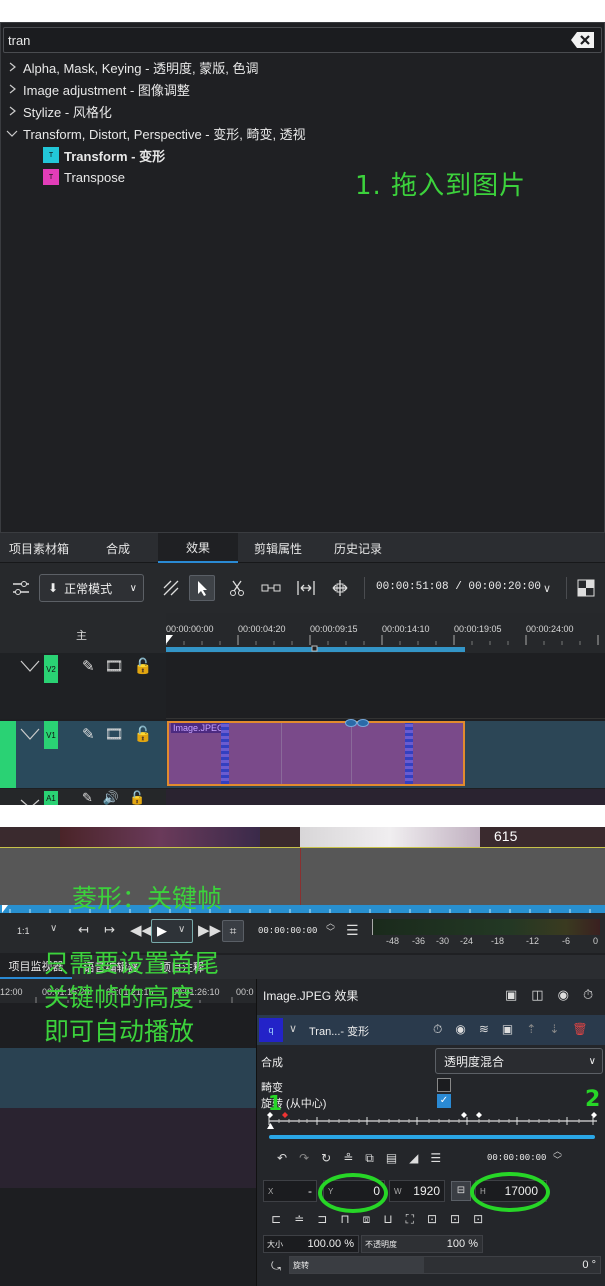  I want to click on clear-search-icon, so click(583, 40).